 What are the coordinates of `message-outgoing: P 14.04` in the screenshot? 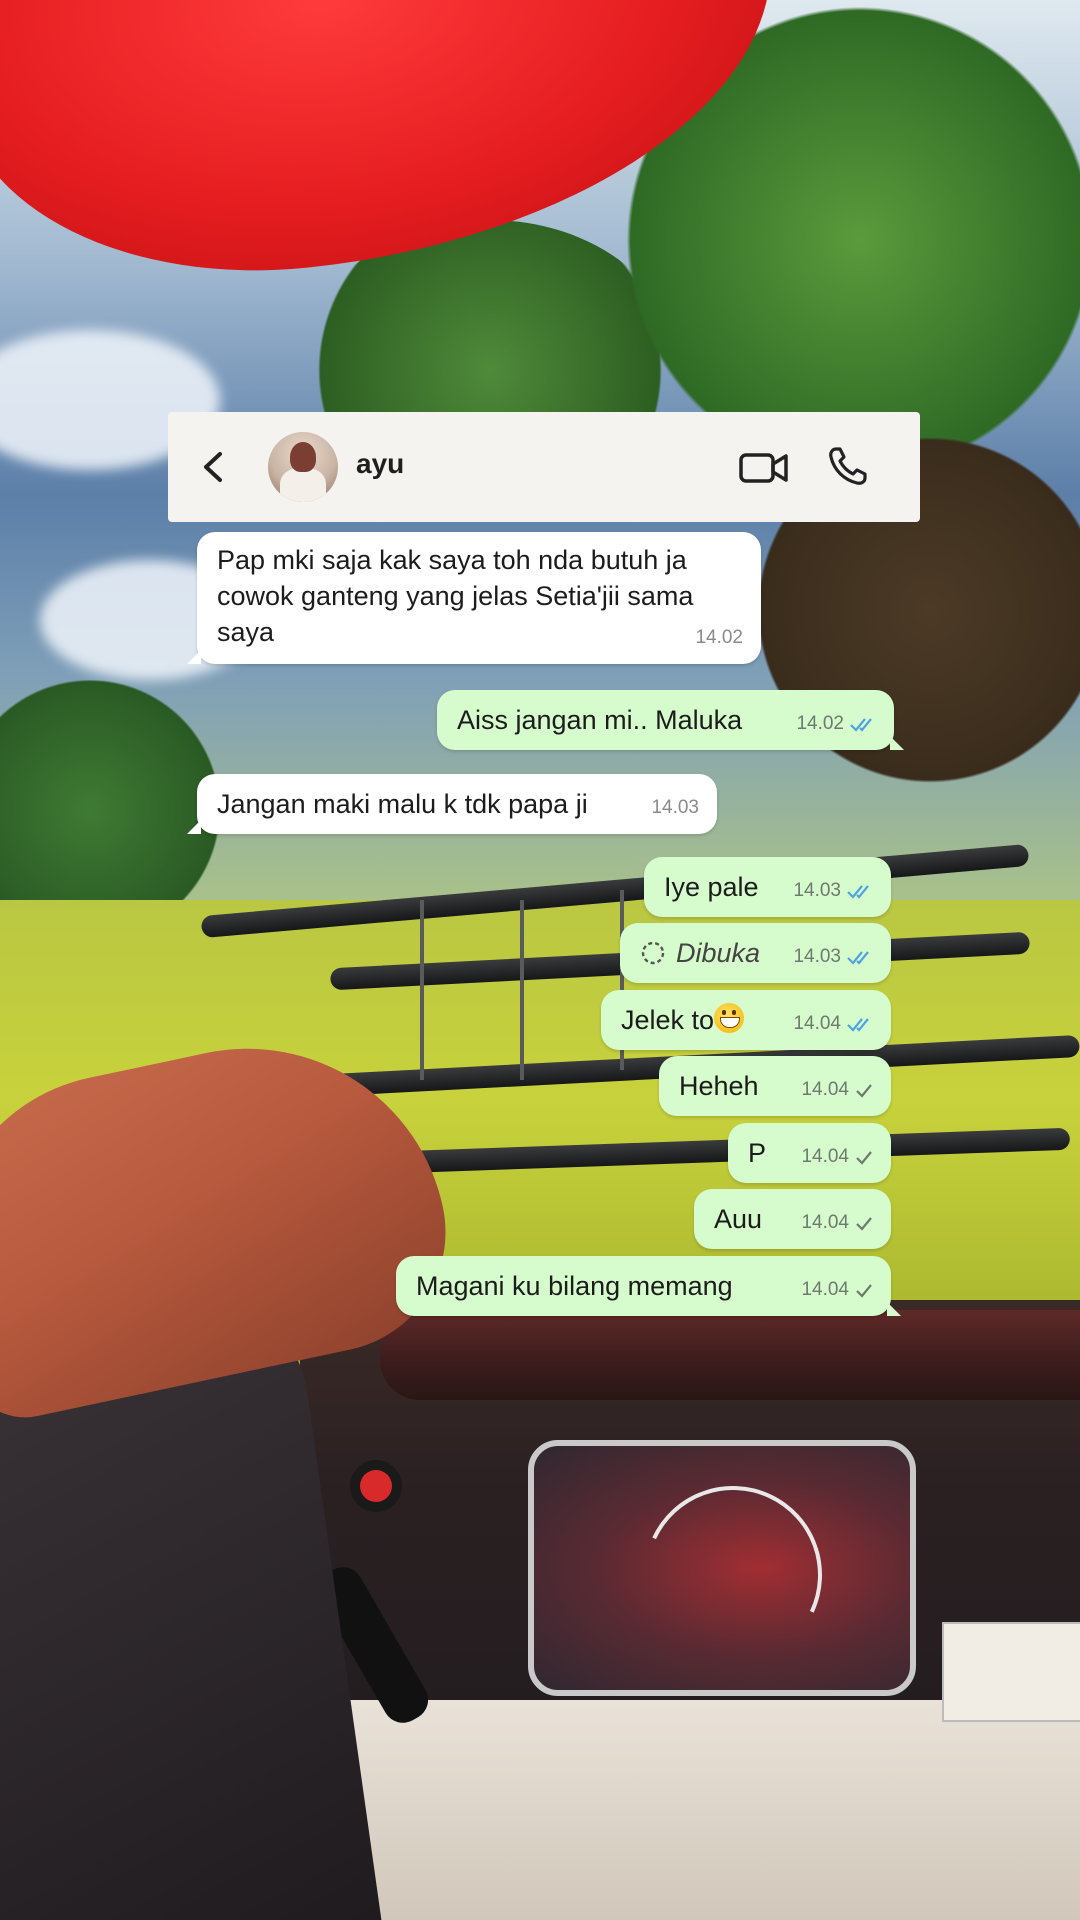 It's located at (809, 1153).